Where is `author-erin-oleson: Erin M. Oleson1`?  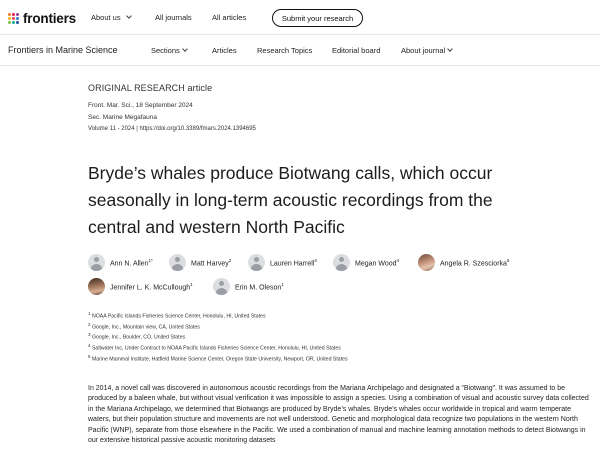
author-erin-oleson: Erin M. Oleson1 is located at coordinates (248, 286).